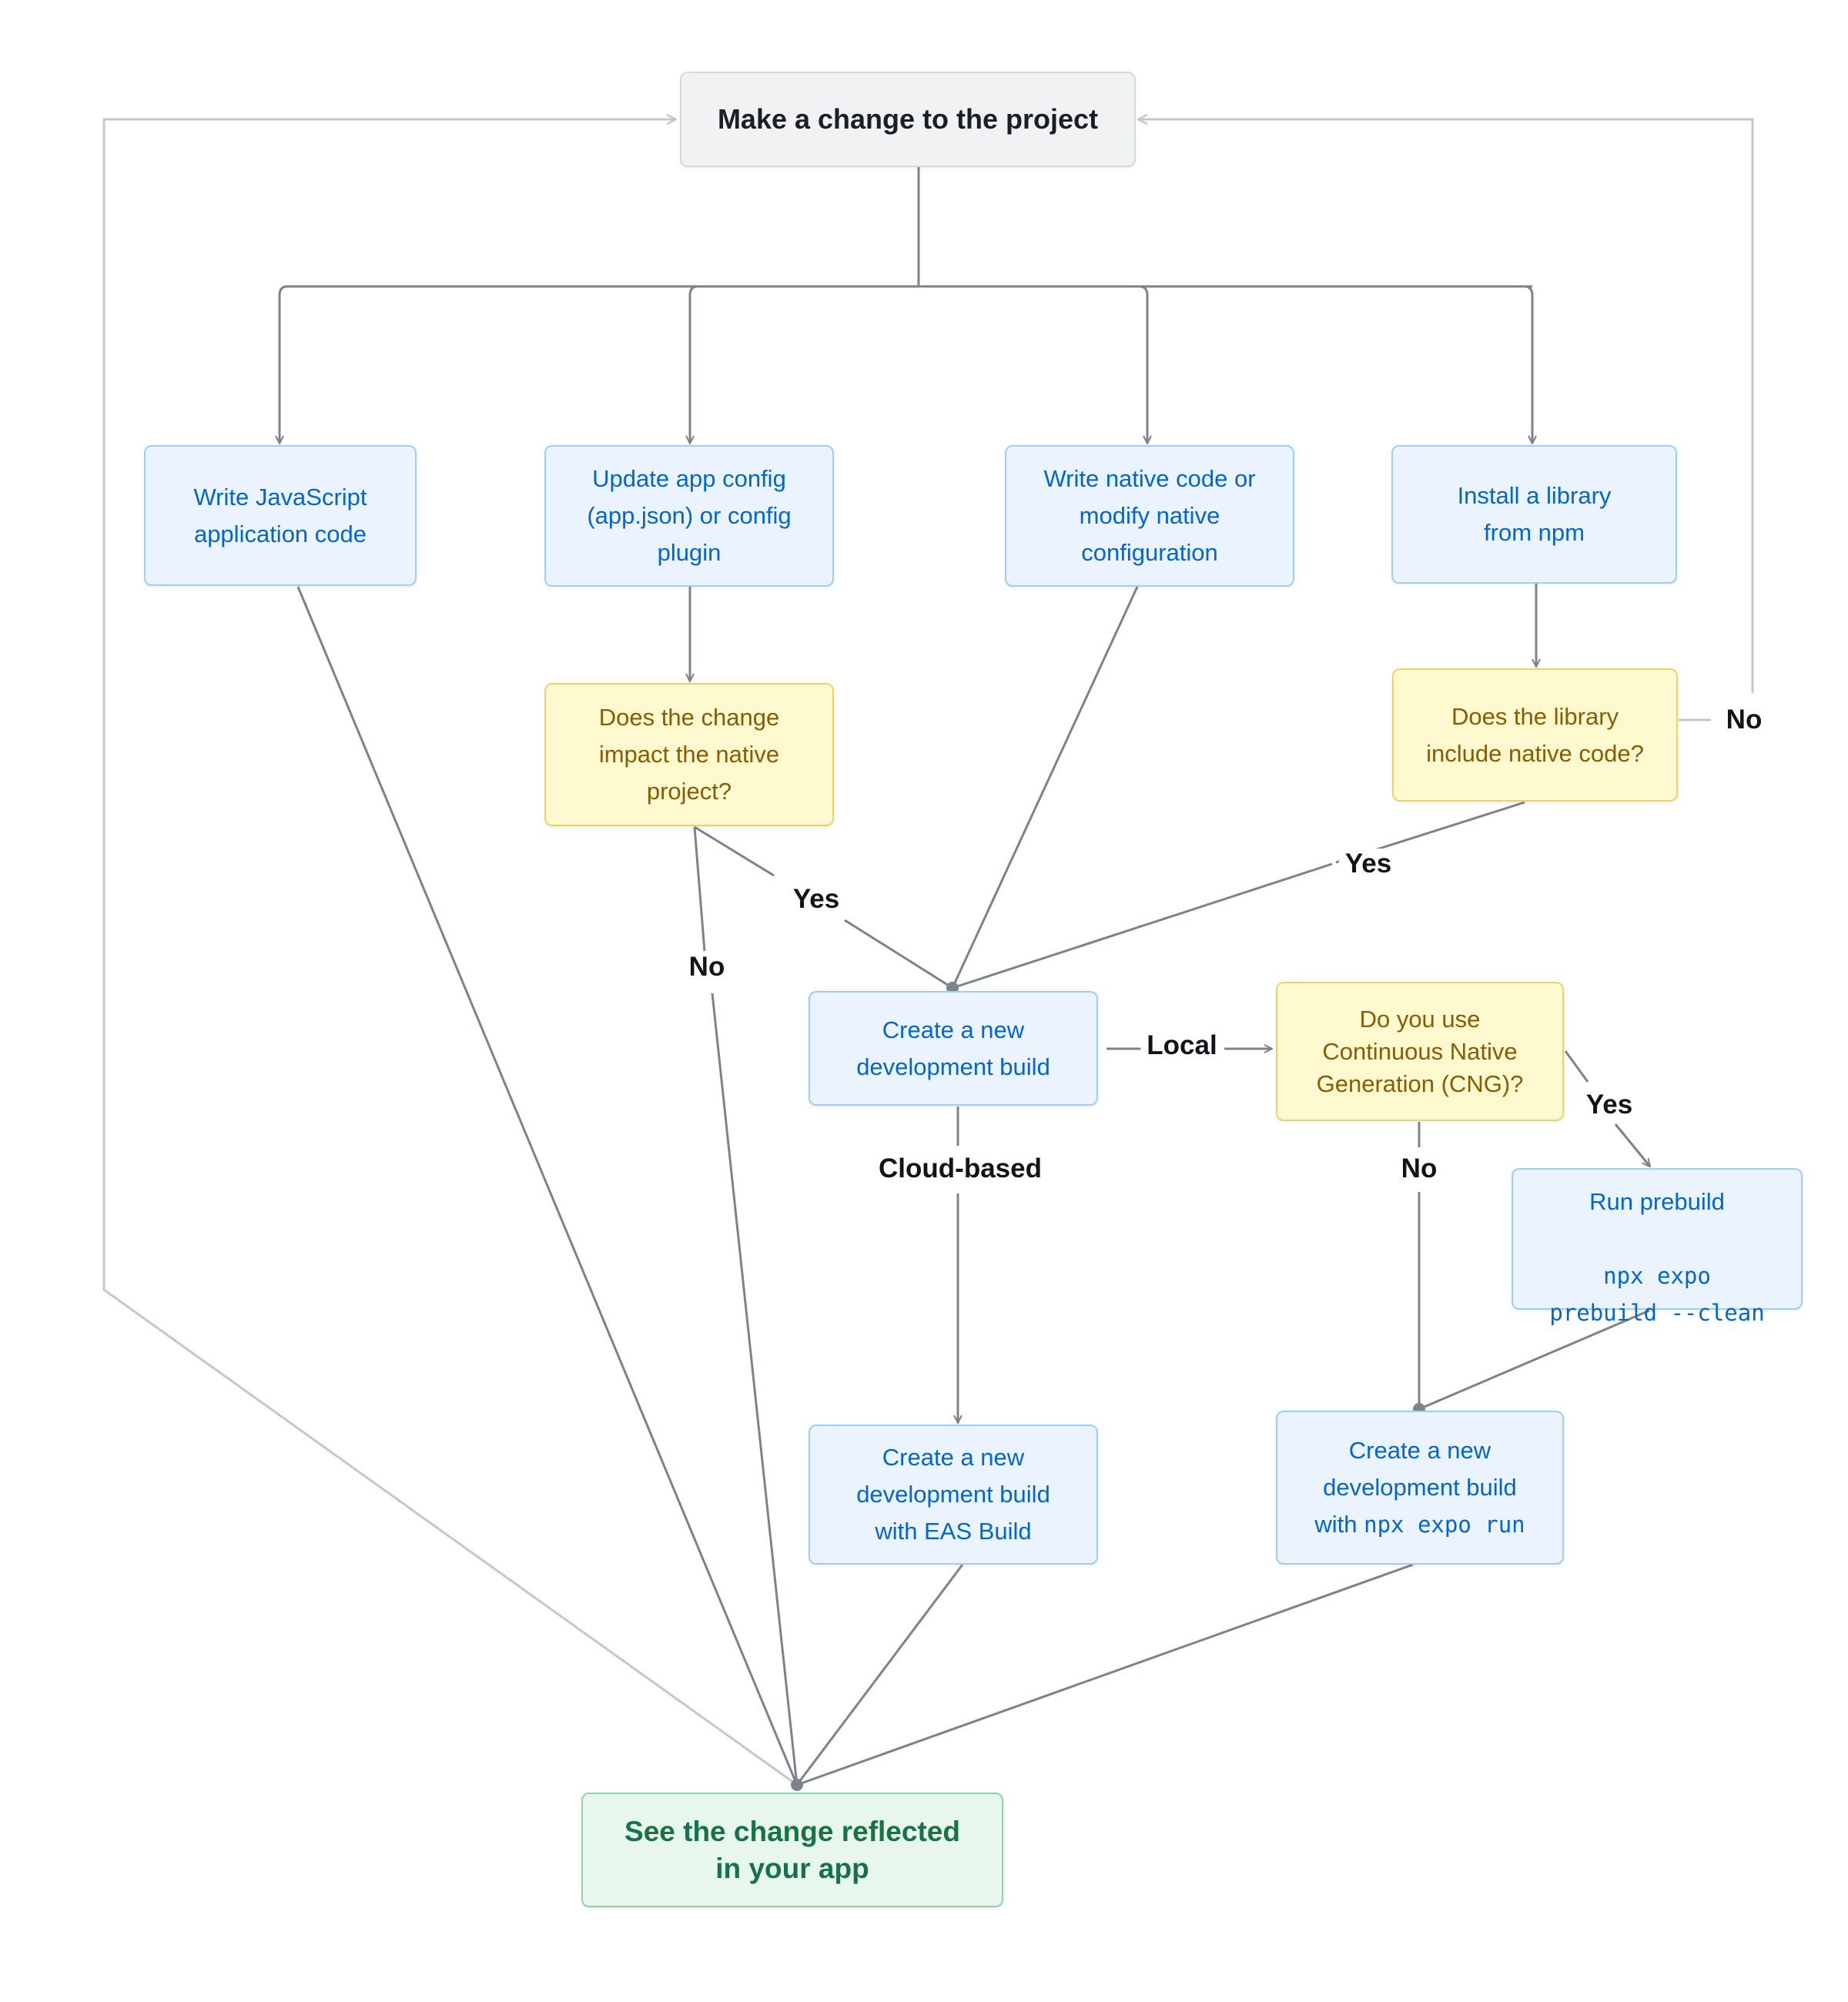  Describe the element at coordinates (1657, 1239) in the screenshot. I see `node-run-prebuild-wrap: Run prebuild npx expo prebuild --clean` at that location.